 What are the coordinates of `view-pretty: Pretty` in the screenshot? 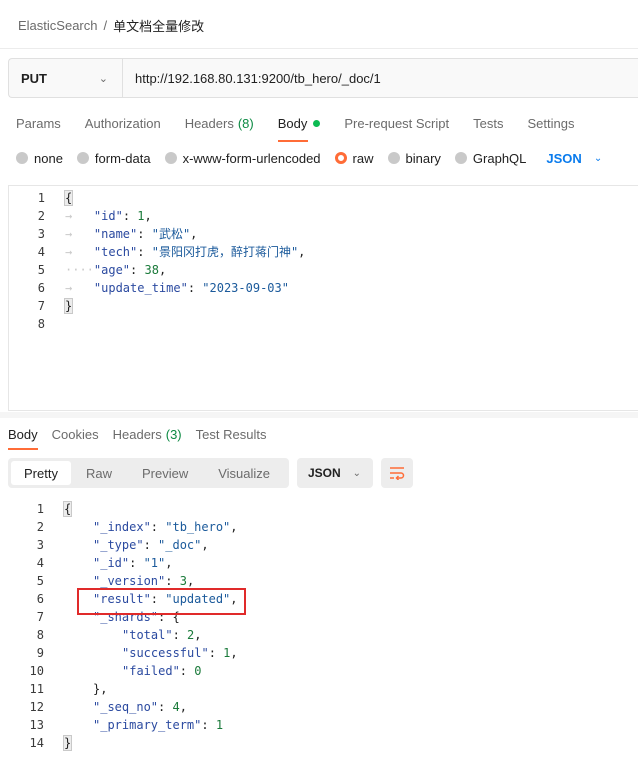 It's located at (41, 473).